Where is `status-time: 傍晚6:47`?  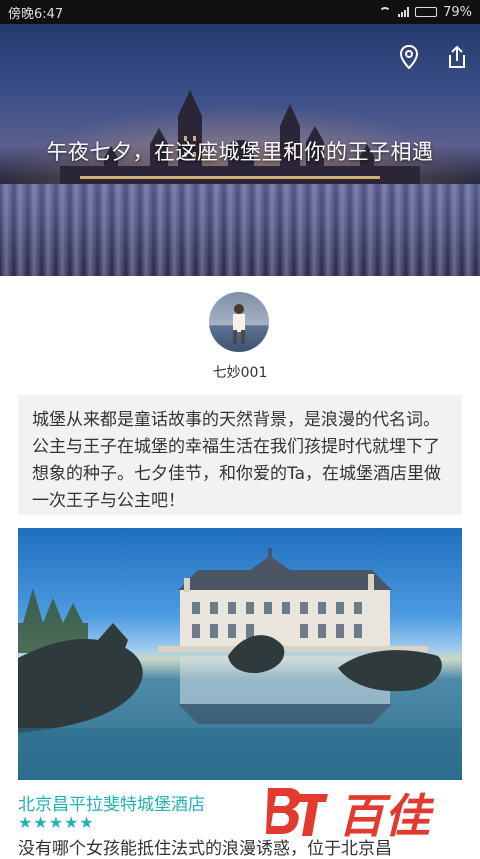
status-time: 傍晚6:47 is located at coordinates (36, 14).